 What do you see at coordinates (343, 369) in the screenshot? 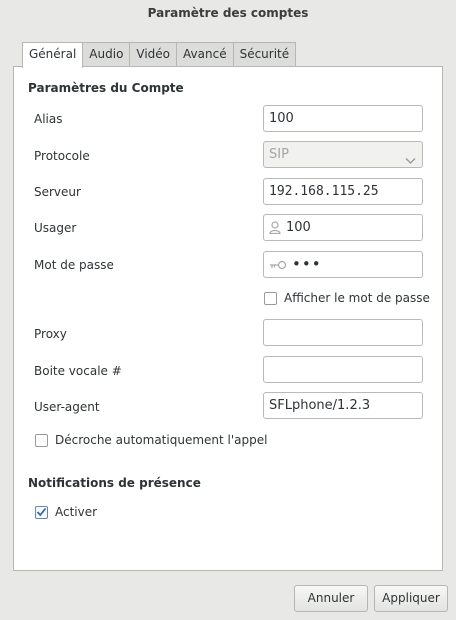
I see `voicemail-field` at bounding box center [343, 369].